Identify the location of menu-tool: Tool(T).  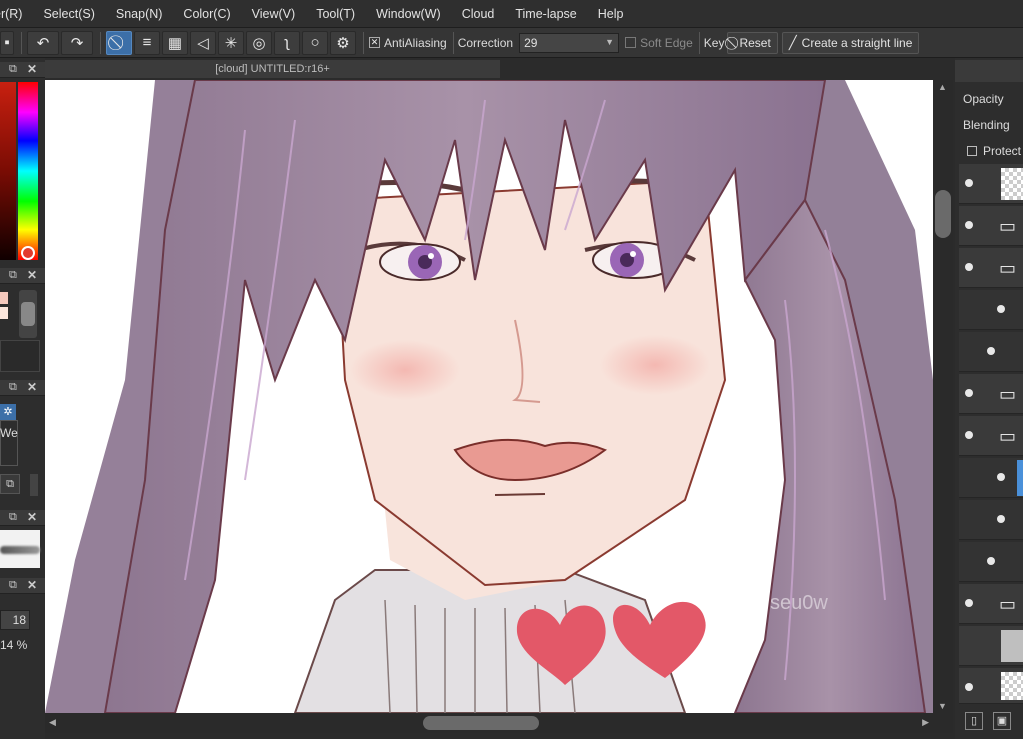
(335, 14).